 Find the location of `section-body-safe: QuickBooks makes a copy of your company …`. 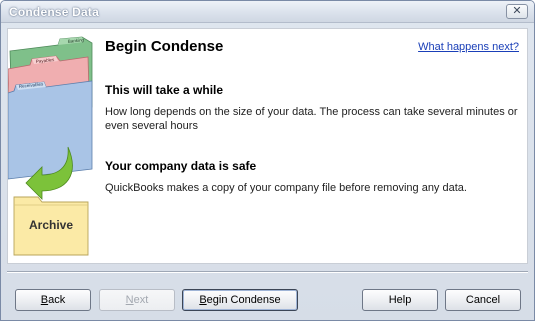

section-body-safe: QuickBooks makes a copy of your company … is located at coordinates (286, 188).